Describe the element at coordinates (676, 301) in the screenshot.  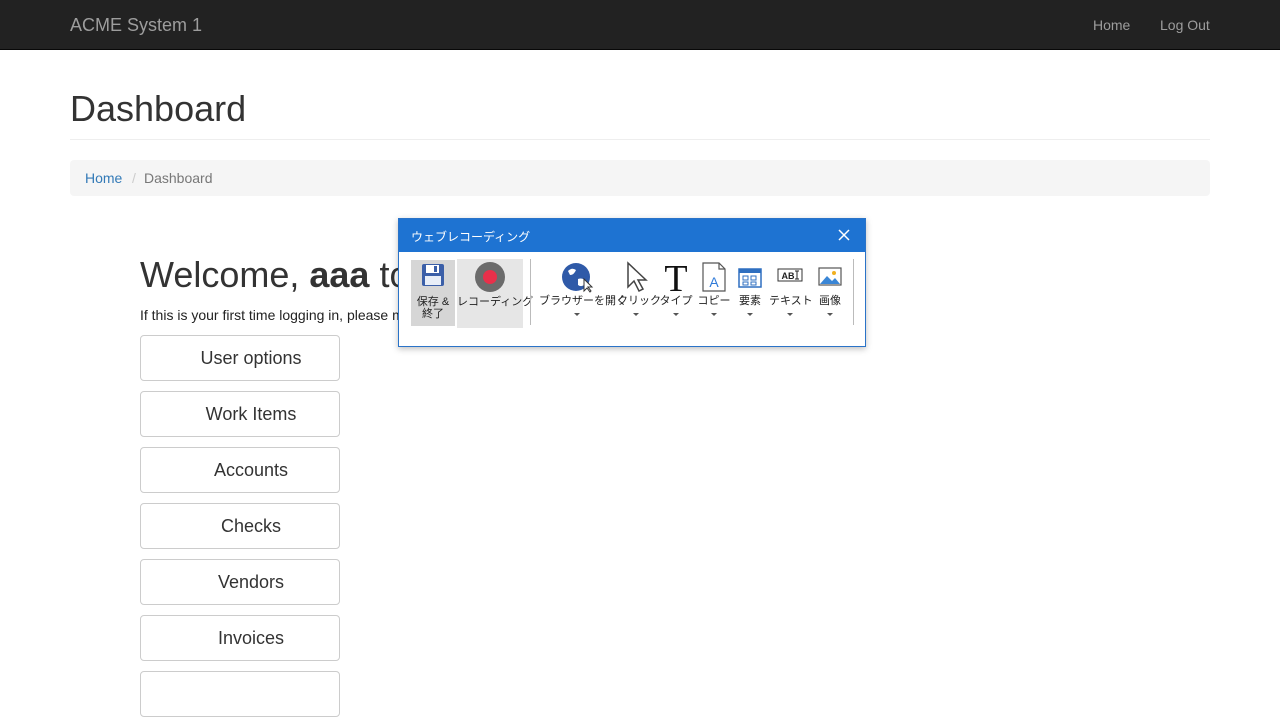
I see `type-label: タイプ` at that location.